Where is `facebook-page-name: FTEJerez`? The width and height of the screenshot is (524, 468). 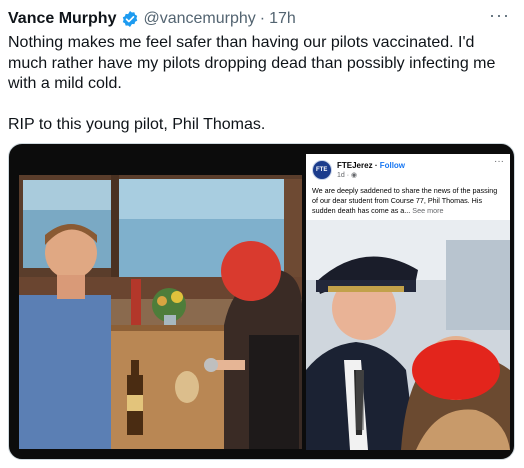 facebook-page-name: FTEJerez is located at coordinates (355, 165).